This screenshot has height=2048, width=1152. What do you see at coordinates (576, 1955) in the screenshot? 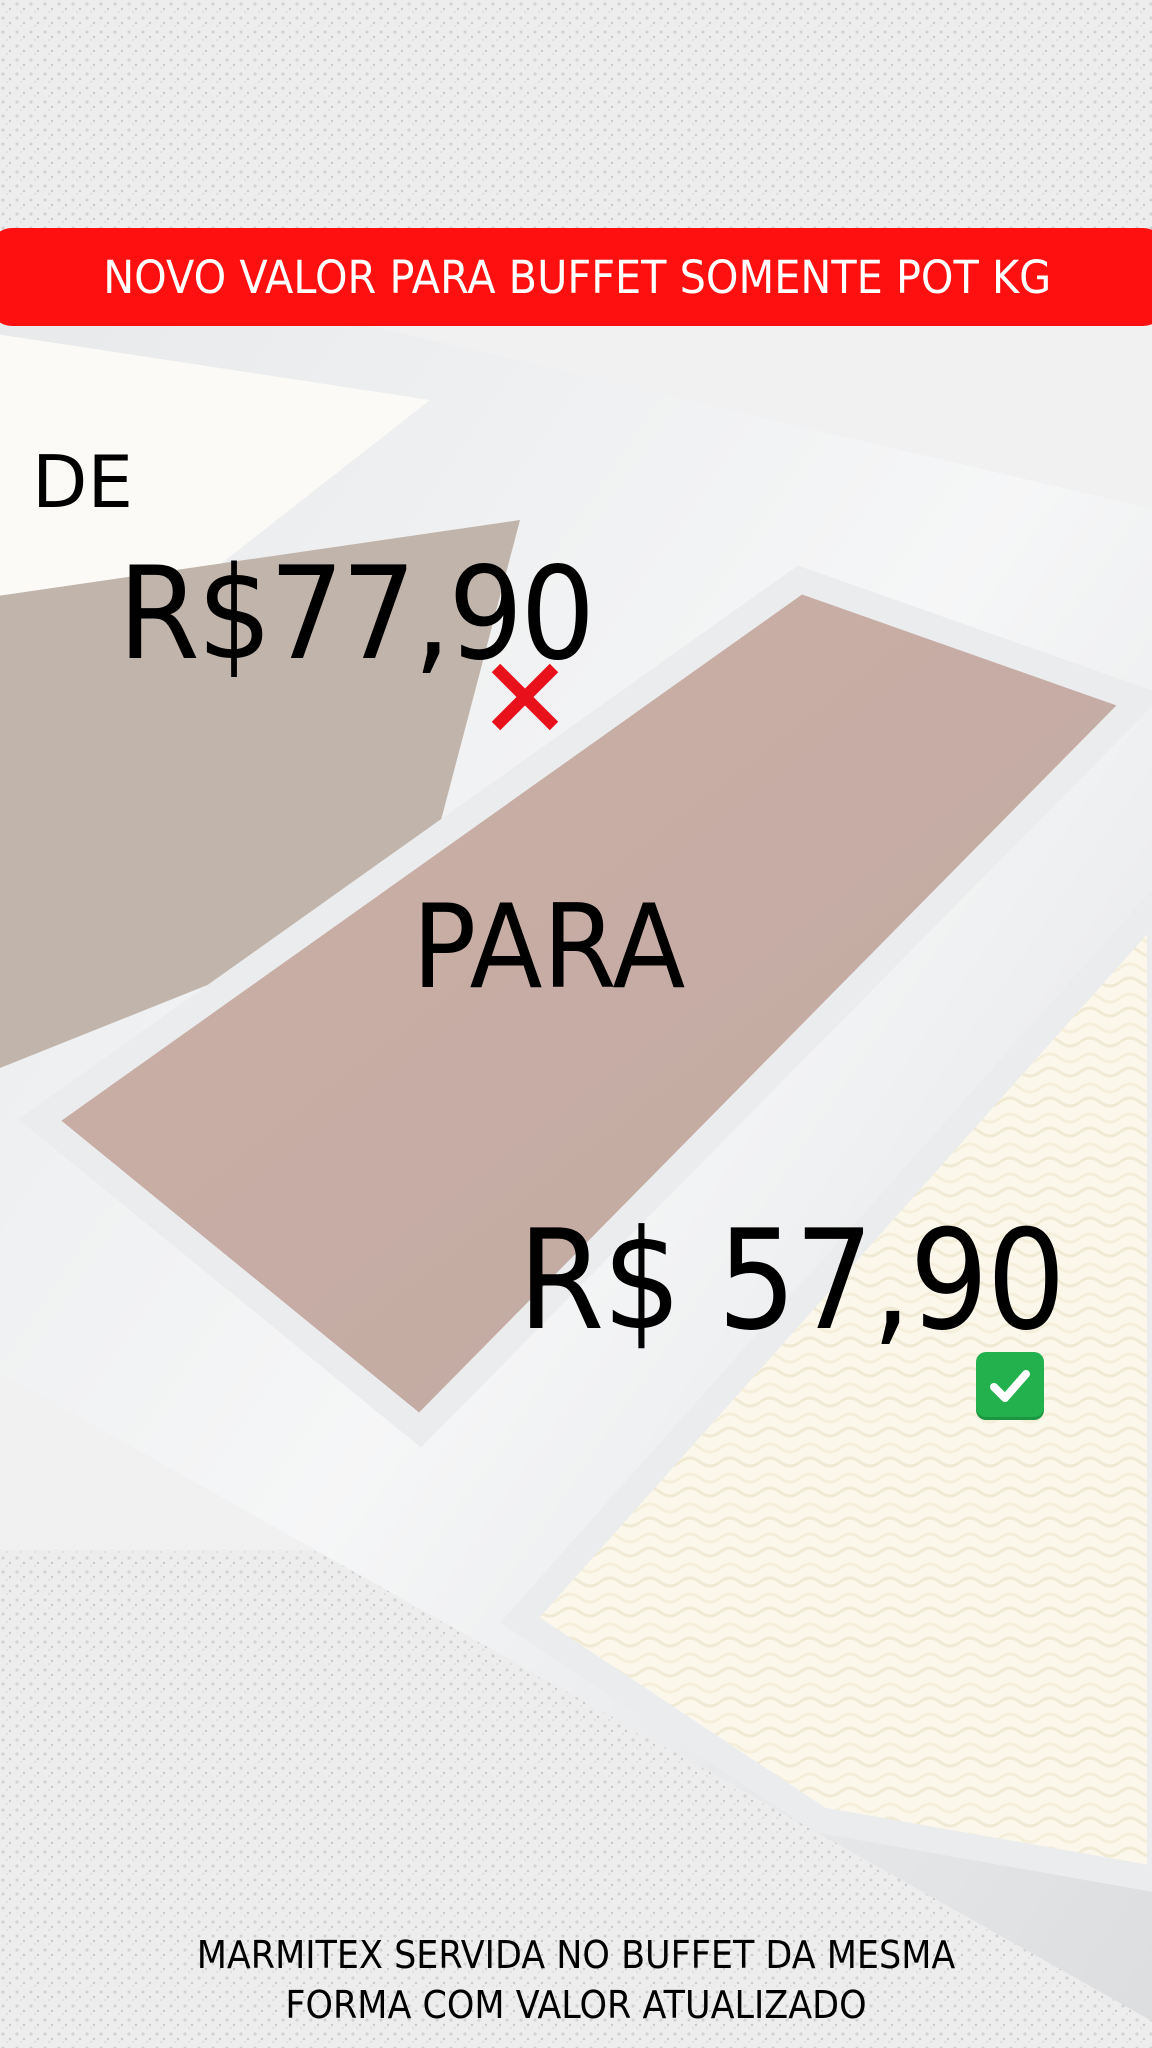
I see `footer-line-1: MARMITEX SERVIDA NO BUFFET DA MESMA` at bounding box center [576, 1955].